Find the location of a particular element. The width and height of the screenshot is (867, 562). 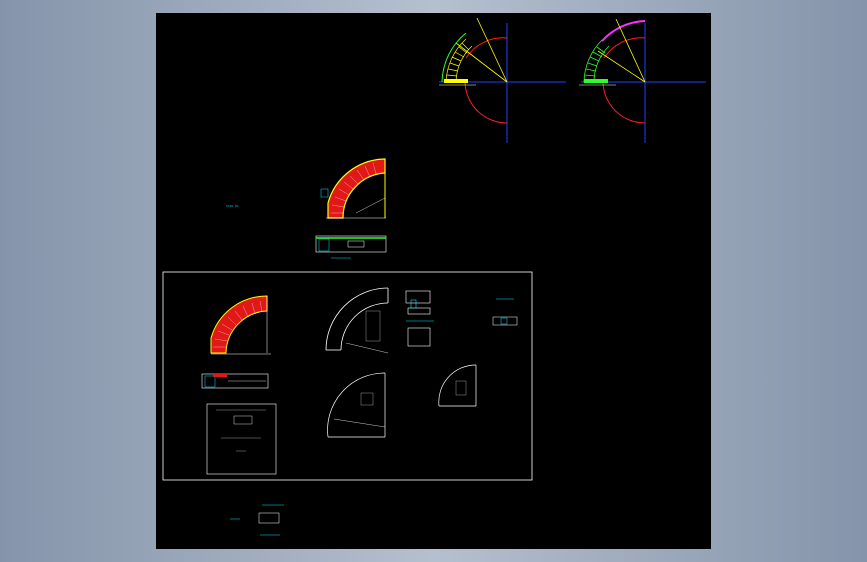

conveyor-plan-yellow is located at coordinates (502, 80).